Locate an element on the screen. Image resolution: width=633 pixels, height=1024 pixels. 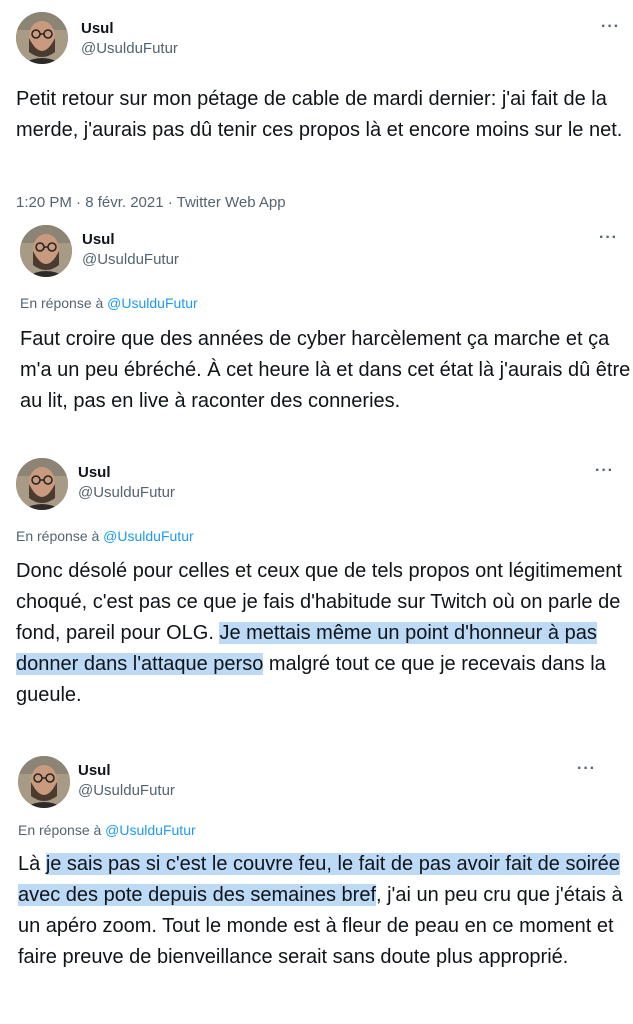
tweet-text-segment: Là is located at coordinates (32, 864).